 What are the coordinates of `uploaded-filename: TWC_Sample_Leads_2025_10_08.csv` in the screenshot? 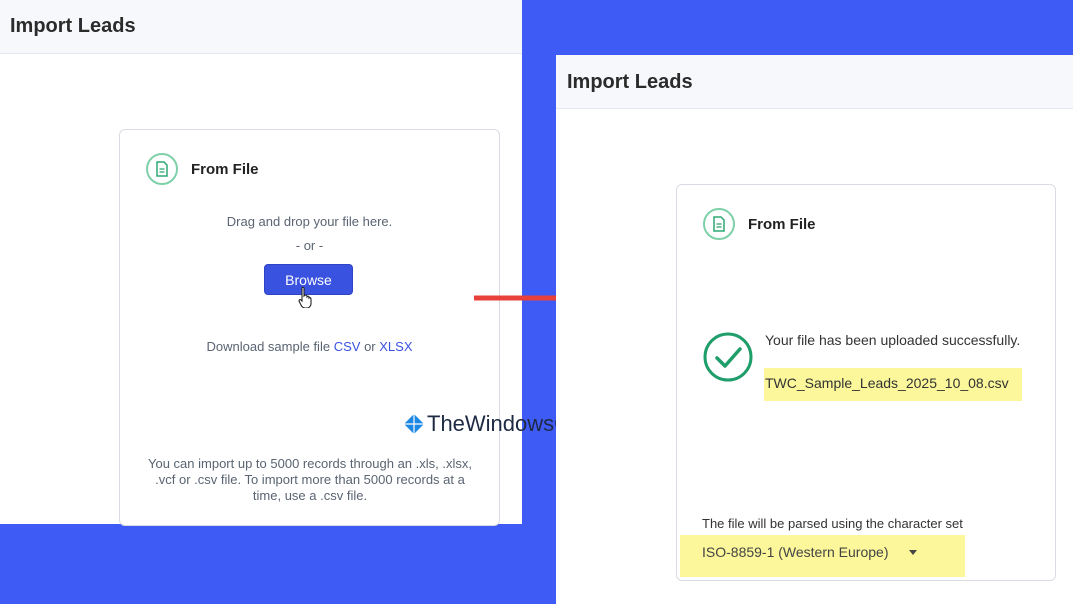 It's located at (887, 383).